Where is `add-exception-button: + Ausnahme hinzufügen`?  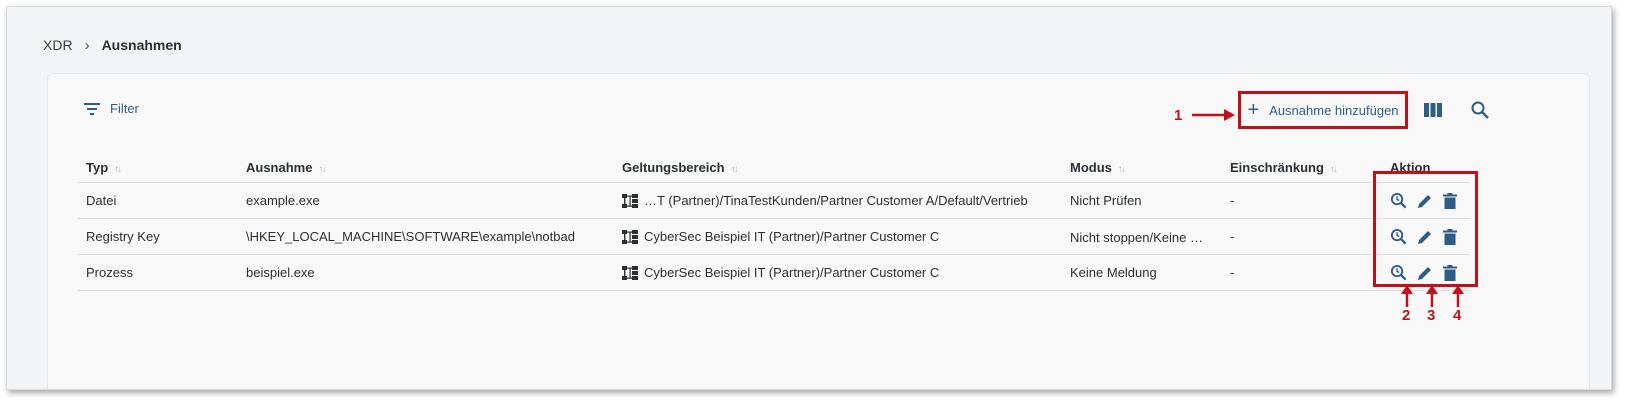
add-exception-button: + Ausnahme hinzufügen is located at coordinates (1323, 110).